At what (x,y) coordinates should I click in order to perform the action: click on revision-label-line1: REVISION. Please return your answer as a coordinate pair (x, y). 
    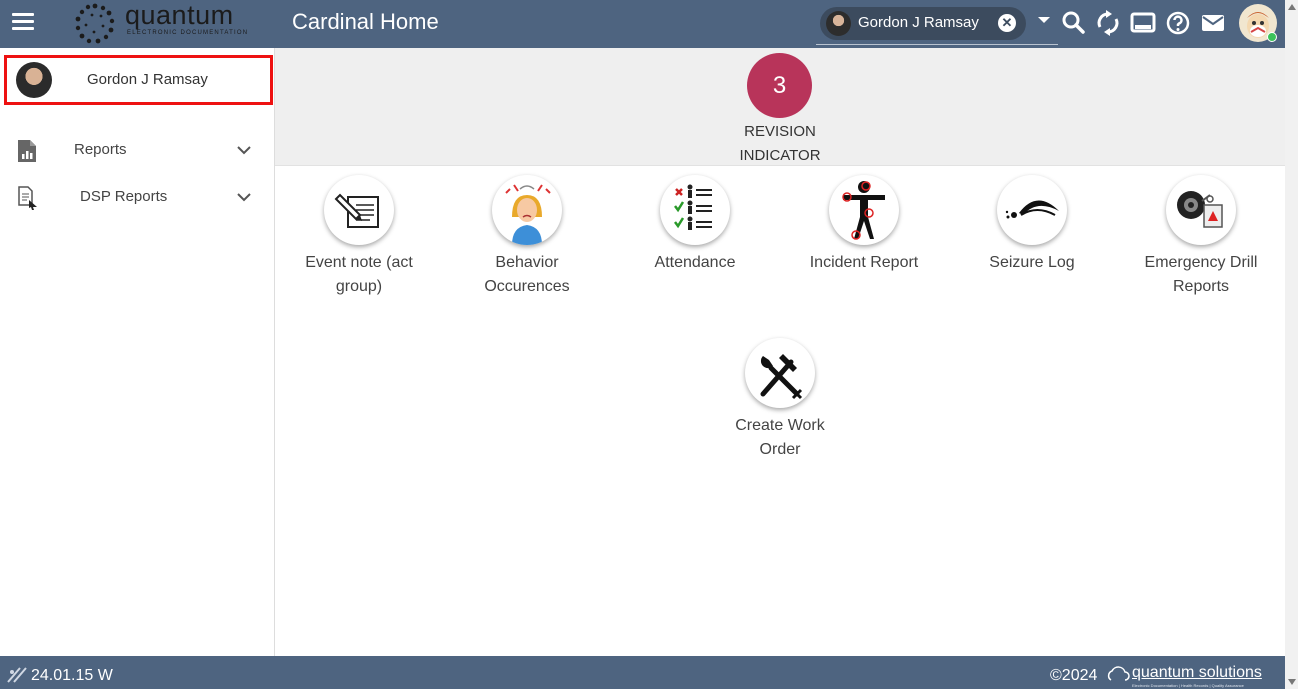
    Looking at the image, I should click on (780, 131).